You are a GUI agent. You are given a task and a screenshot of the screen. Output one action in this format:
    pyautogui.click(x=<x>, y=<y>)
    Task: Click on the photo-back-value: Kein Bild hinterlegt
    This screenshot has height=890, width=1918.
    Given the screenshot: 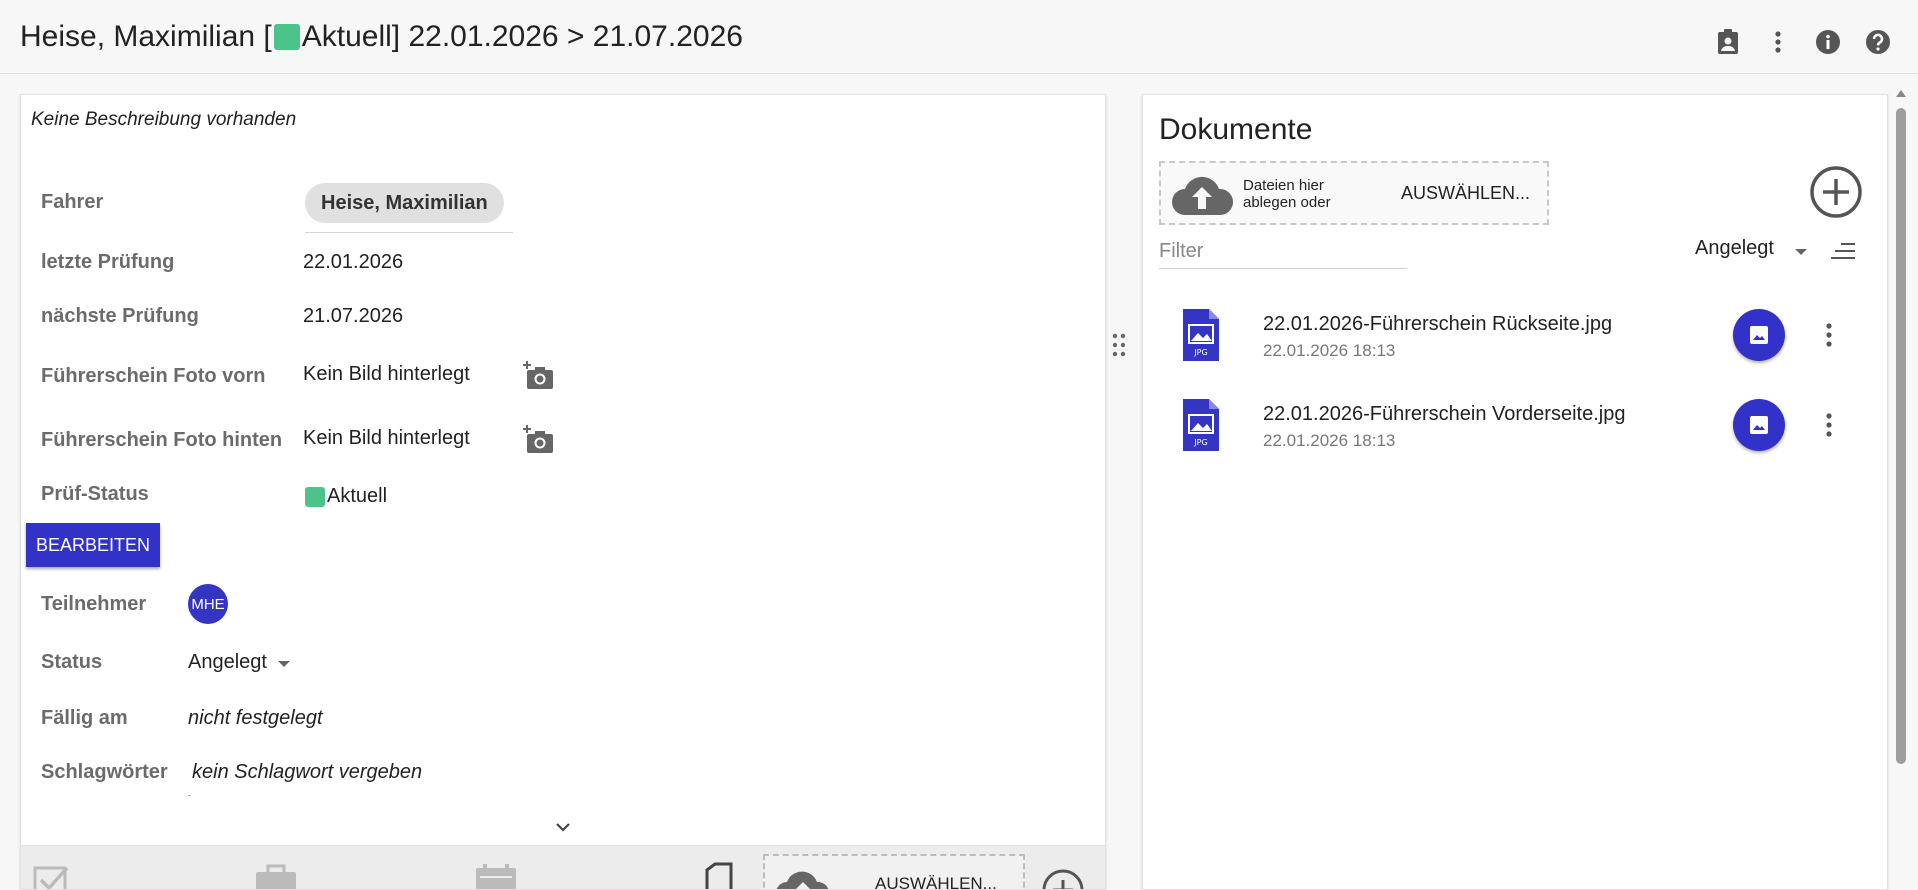 What is the action you would take?
    pyautogui.click(x=386, y=438)
    